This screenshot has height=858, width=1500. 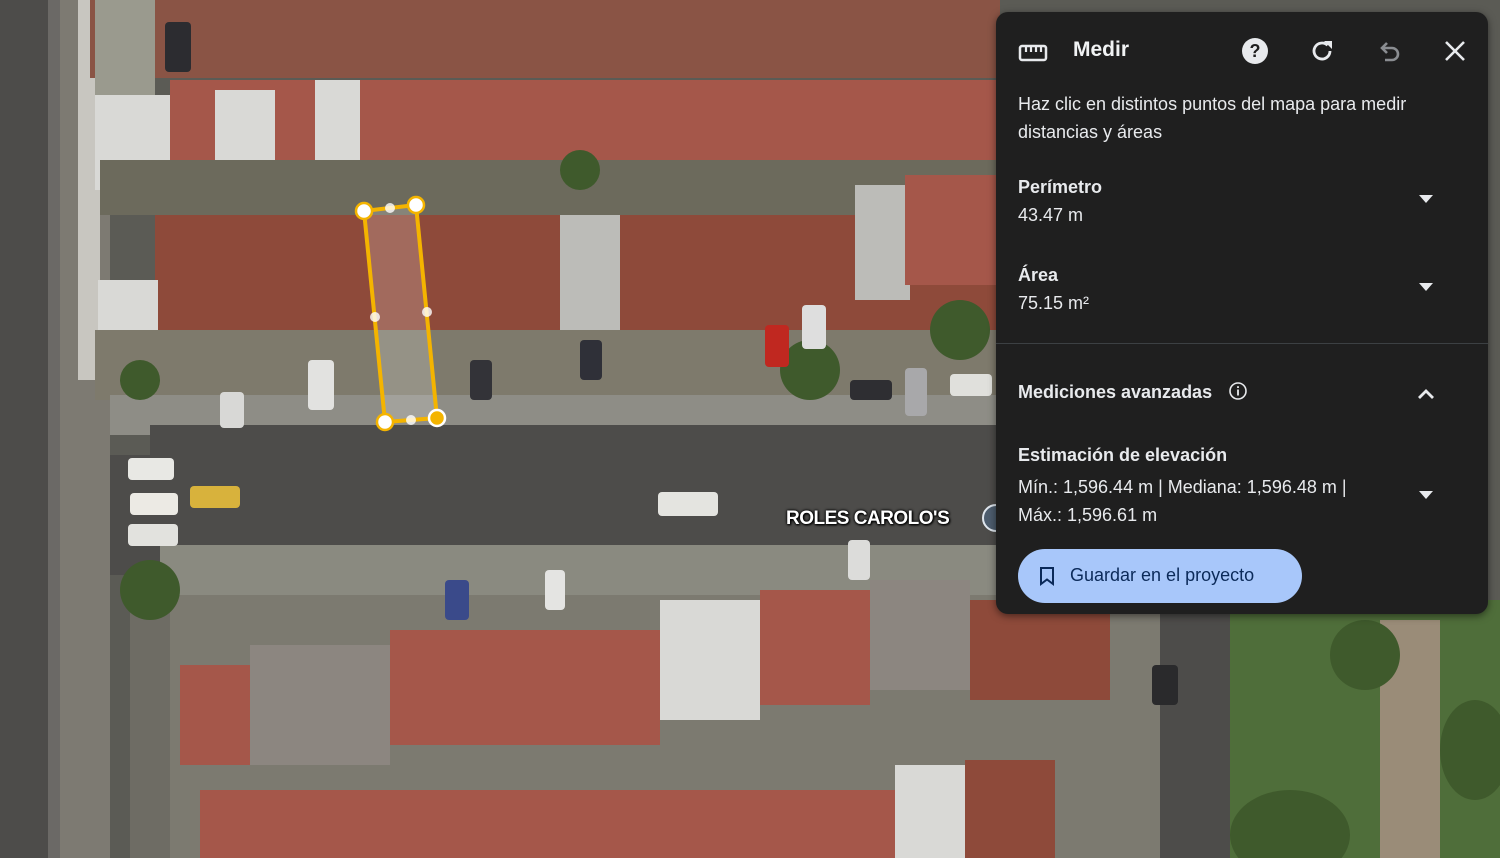 I want to click on chevron-up-icon, so click(x=1426, y=394).